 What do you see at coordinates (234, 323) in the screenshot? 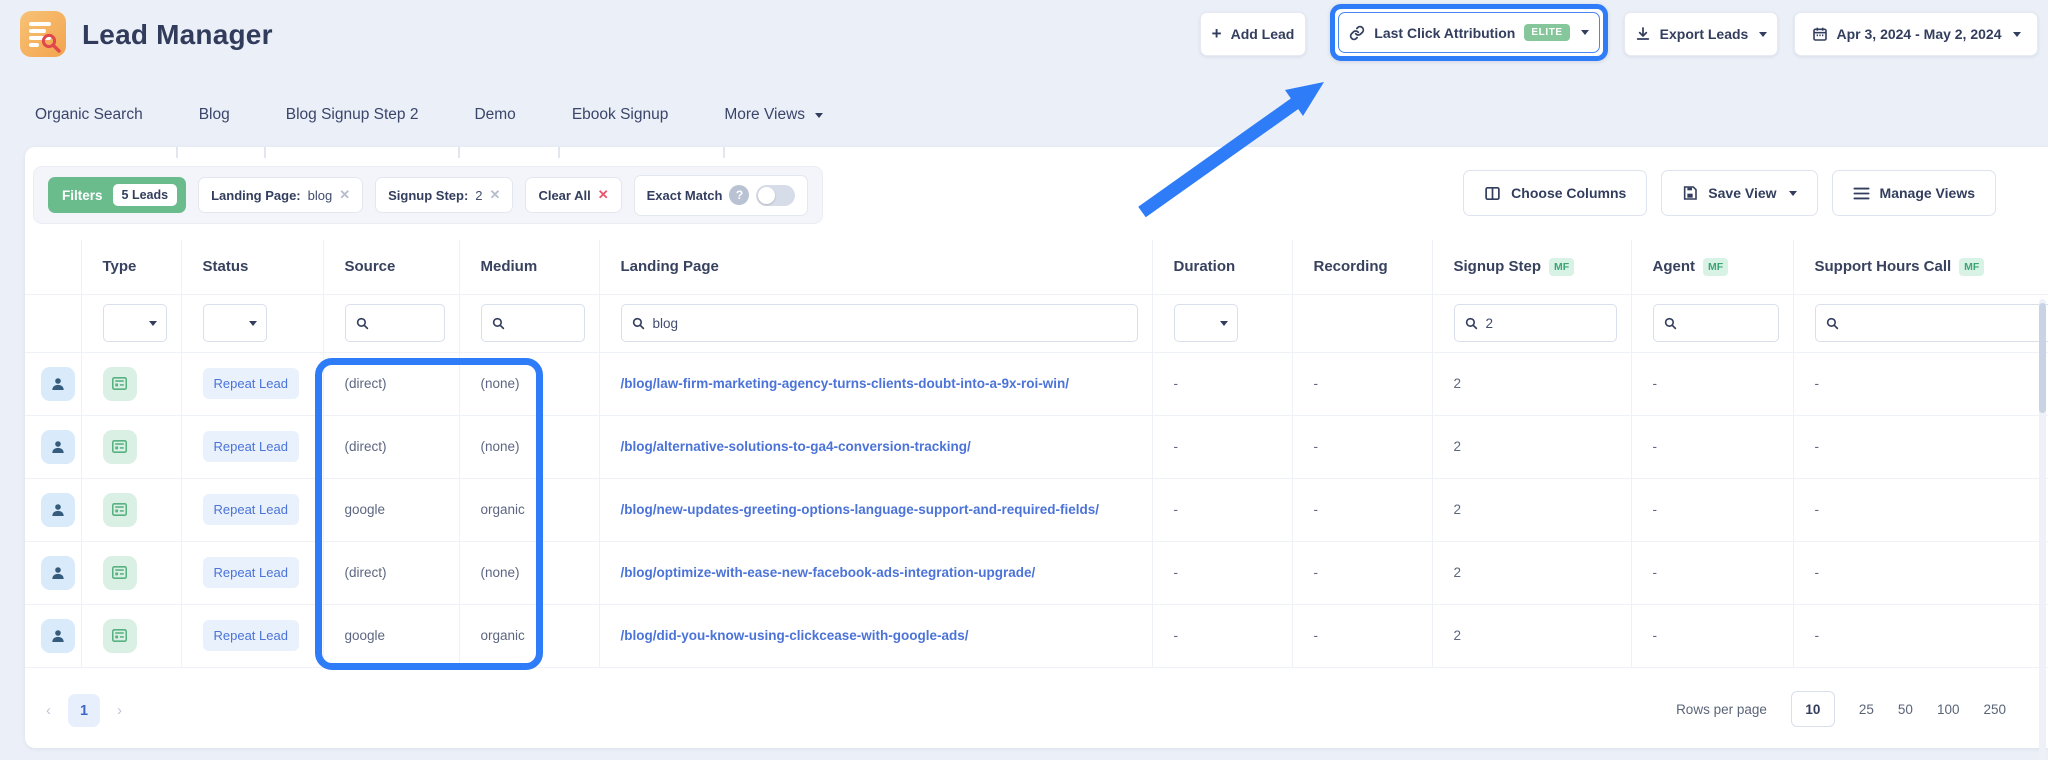
I see `status-filter-select` at bounding box center [234, 323].